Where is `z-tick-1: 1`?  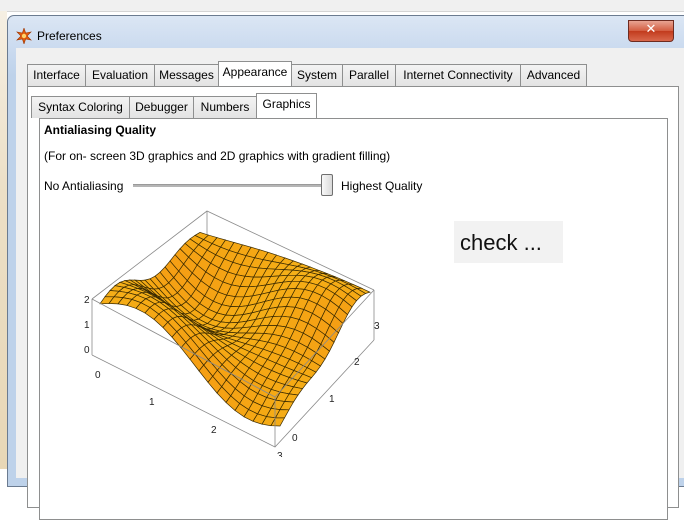 z-tick-1: 1 is located at coordinates (87, 325).